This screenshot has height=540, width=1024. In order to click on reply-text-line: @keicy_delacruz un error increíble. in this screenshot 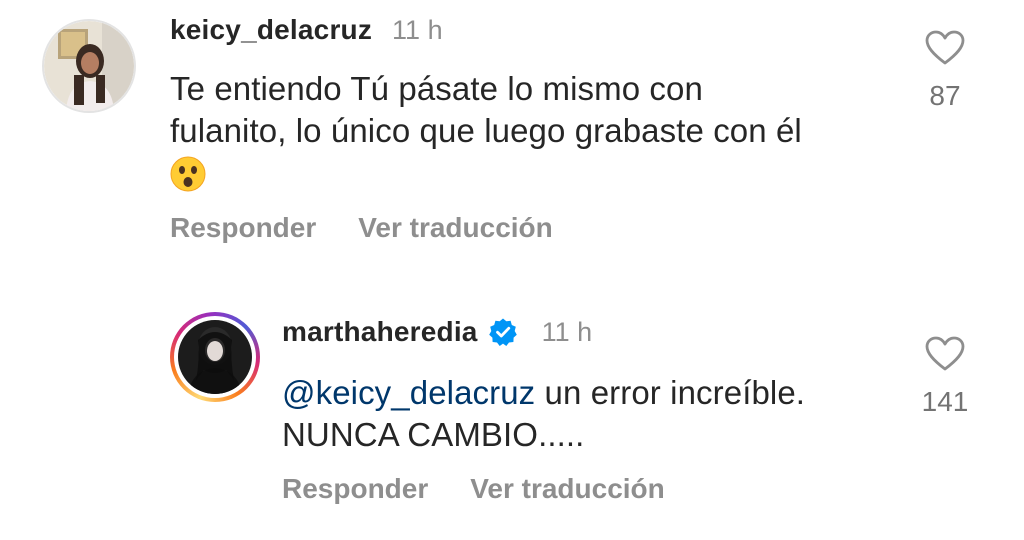, I will do `click(592, 393)`.